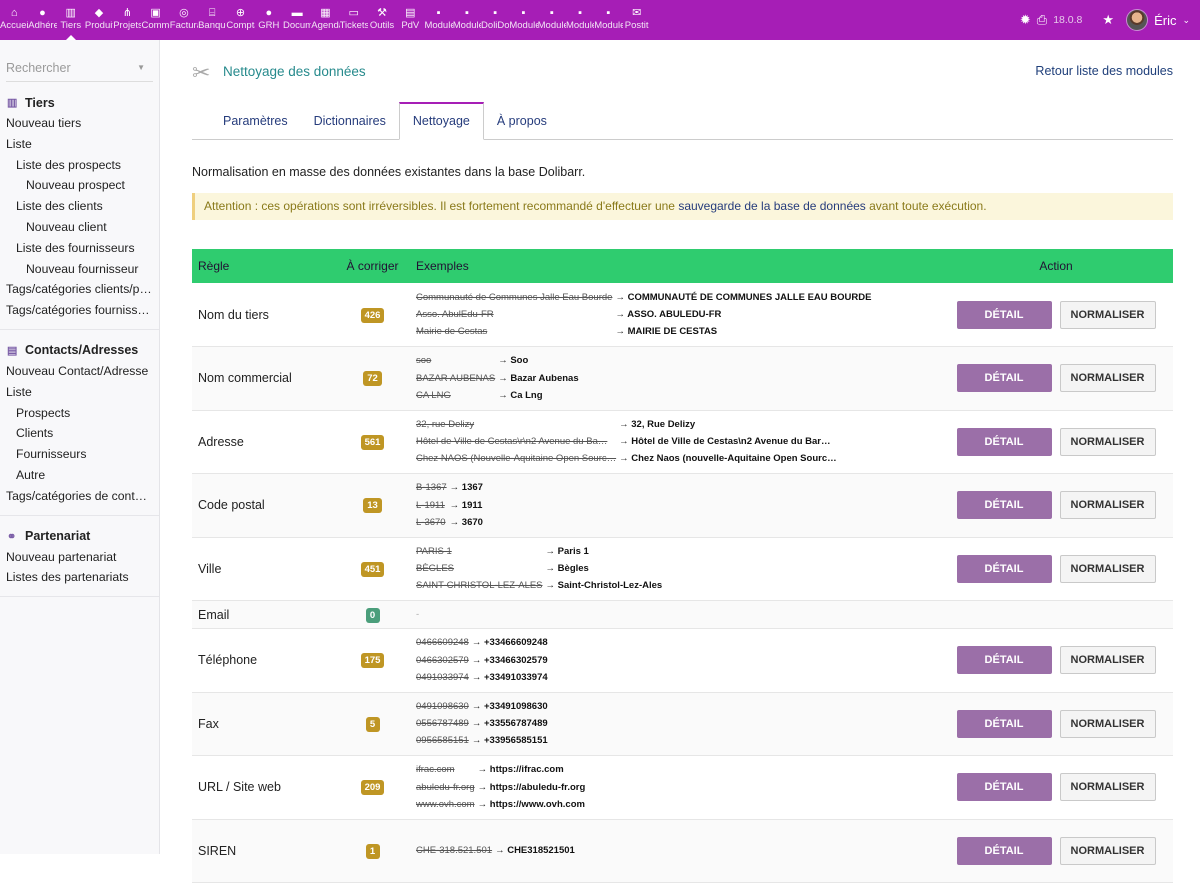  What do you see at coordinates (438, 20) in the screenshot?
I see `menu-item-15: ▪Modules` at bounding box center [438, 20].